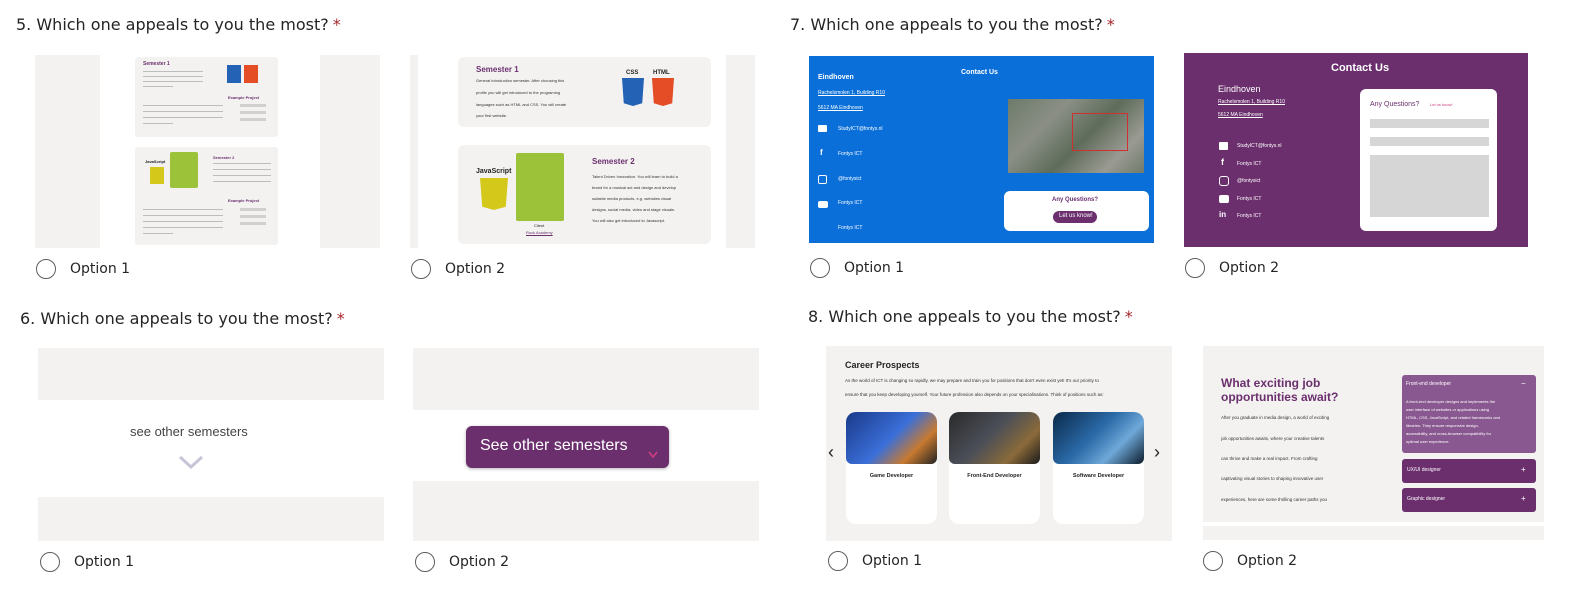 Image resolution: width=1592 pixels, height=593 pixels. Describe the element at coordinates (1429, 186) in the screenshot. I see `form-textarea` at that location.